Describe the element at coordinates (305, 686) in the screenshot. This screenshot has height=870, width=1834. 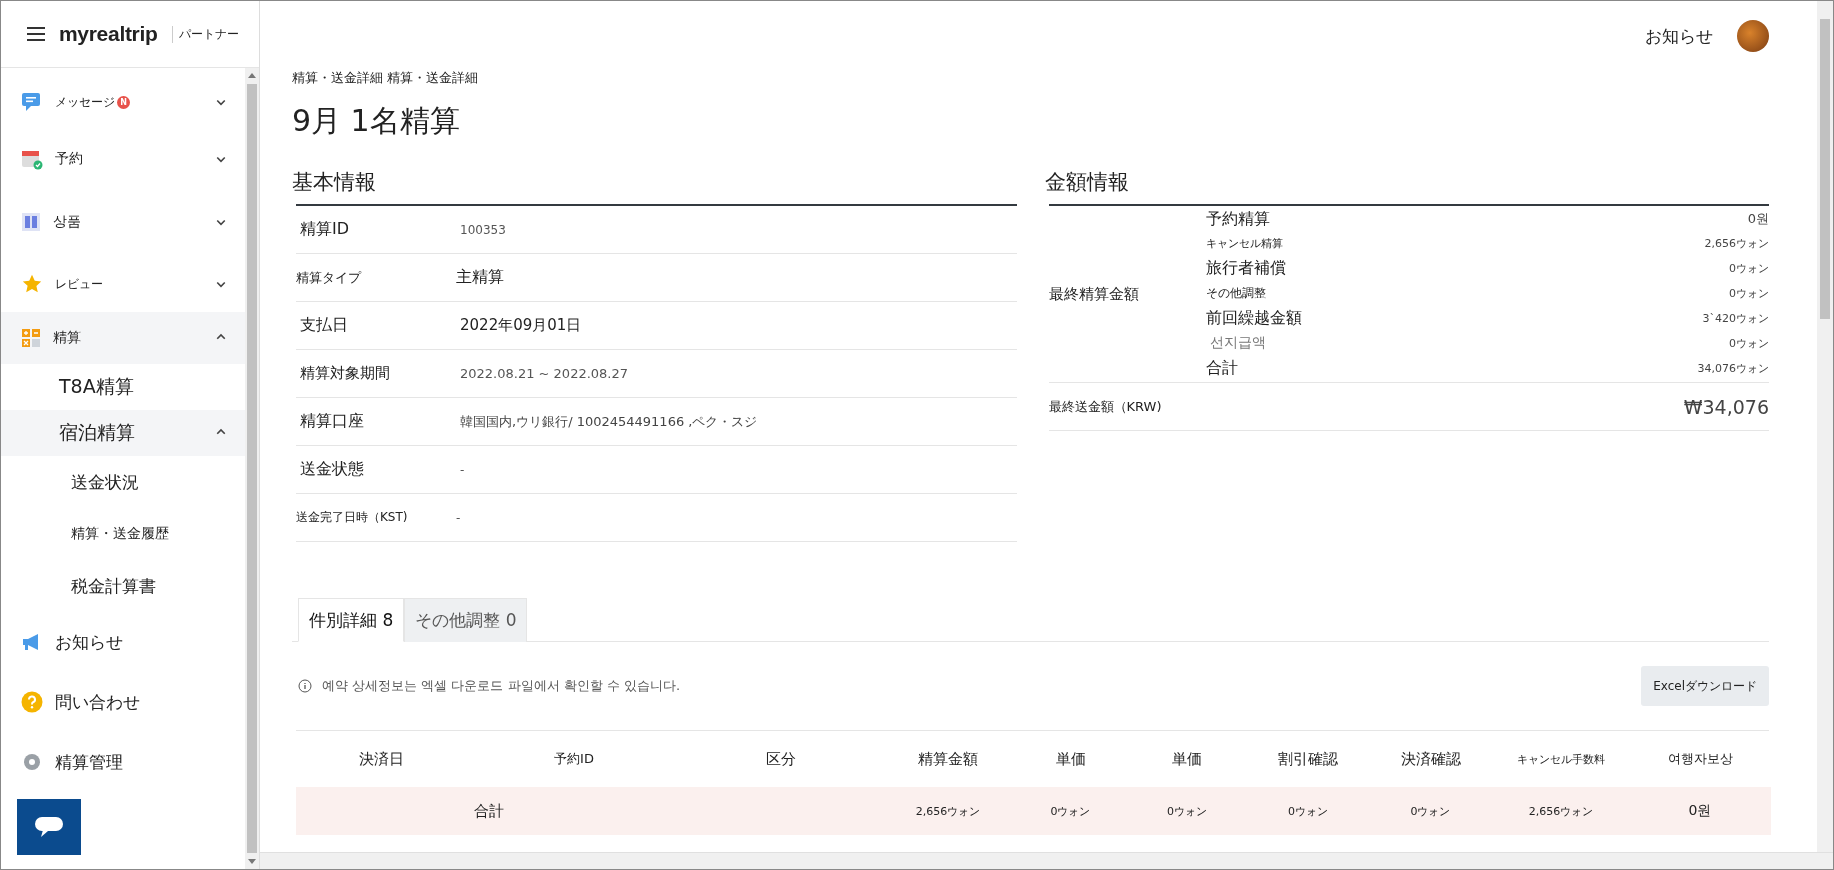
I see `info-icon` at that location.